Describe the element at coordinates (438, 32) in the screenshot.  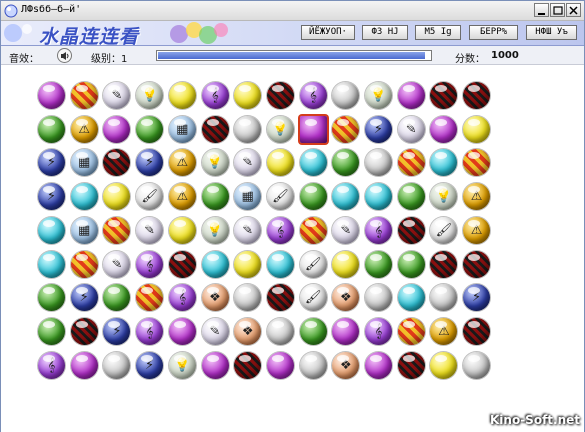
I see `menu-button-3: М5 Ig` at that location.